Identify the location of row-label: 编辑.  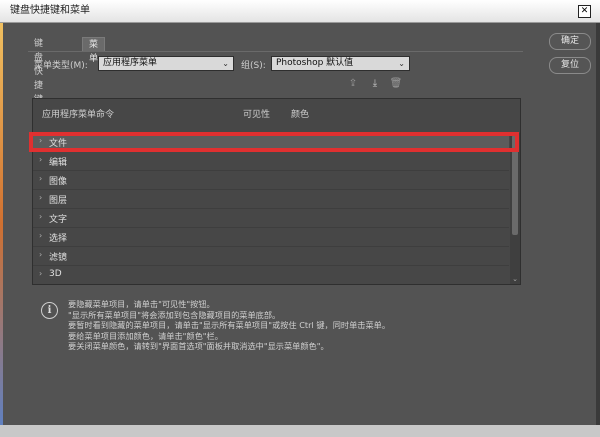
(58, 163).